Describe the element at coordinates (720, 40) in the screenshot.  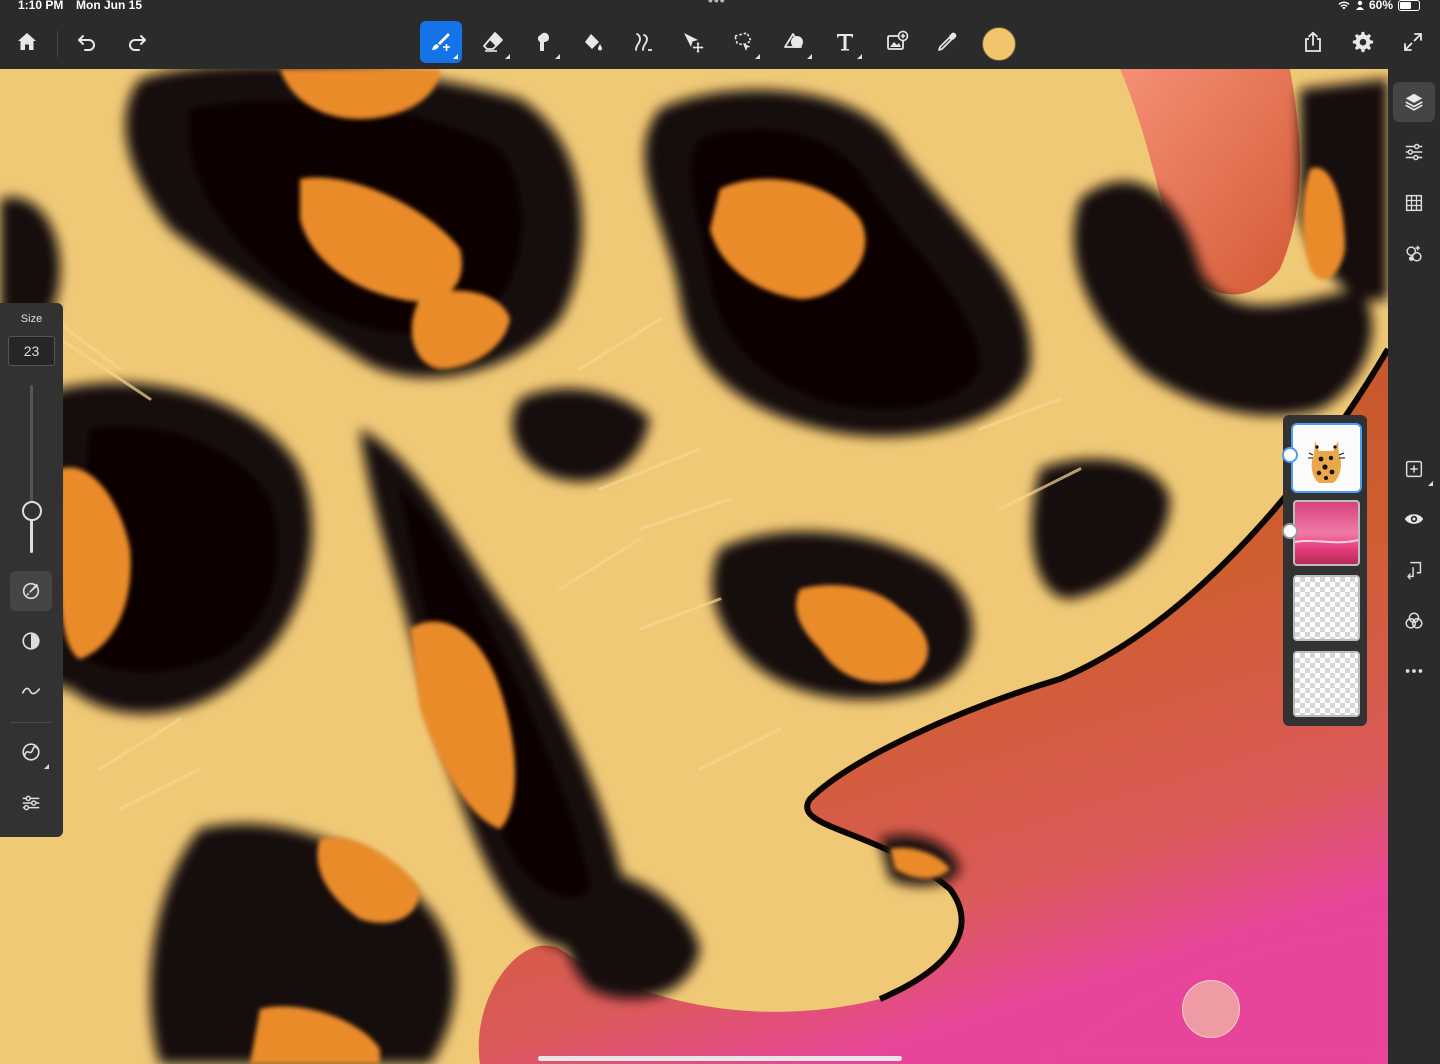
I see `top-toolbar` at that location.